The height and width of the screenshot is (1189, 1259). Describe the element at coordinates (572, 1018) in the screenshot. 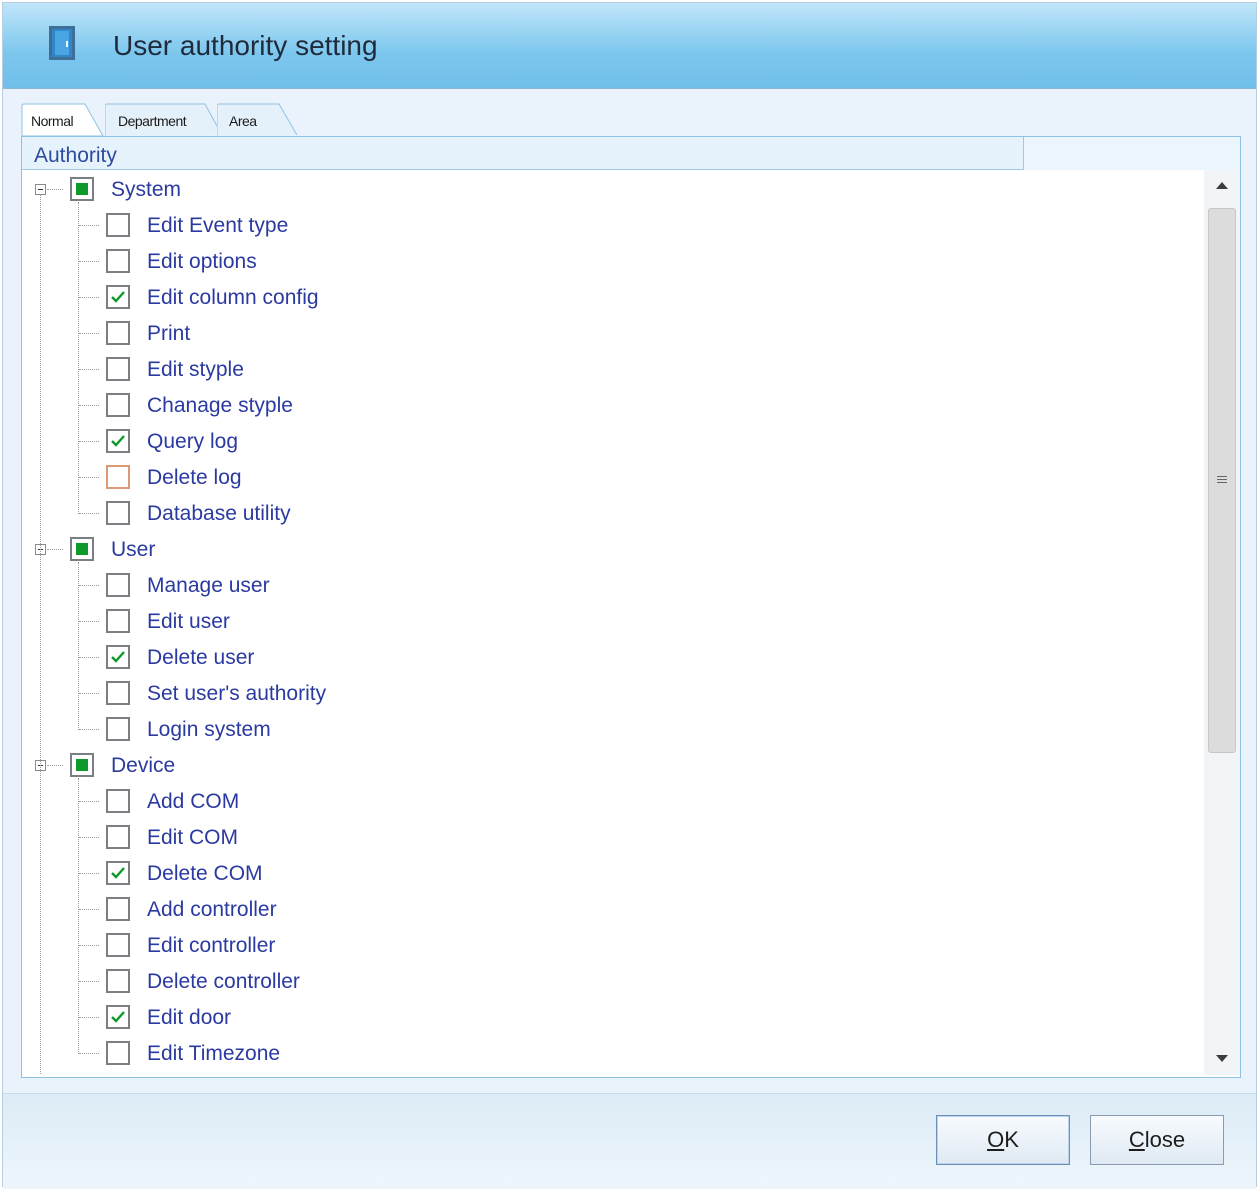

I see `tree-item-row: Edit door` at that location.